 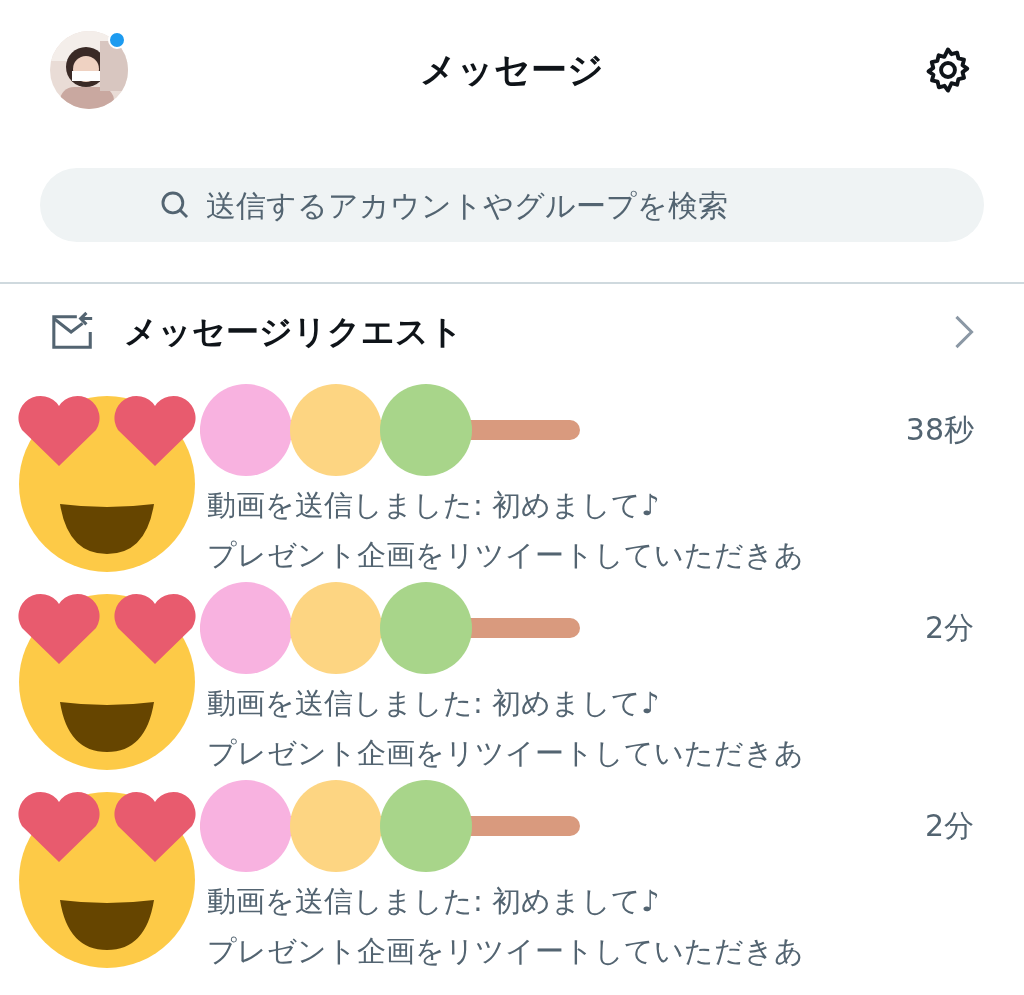 I want to click on timestamp: 38秒, so click(x=939, y=429).